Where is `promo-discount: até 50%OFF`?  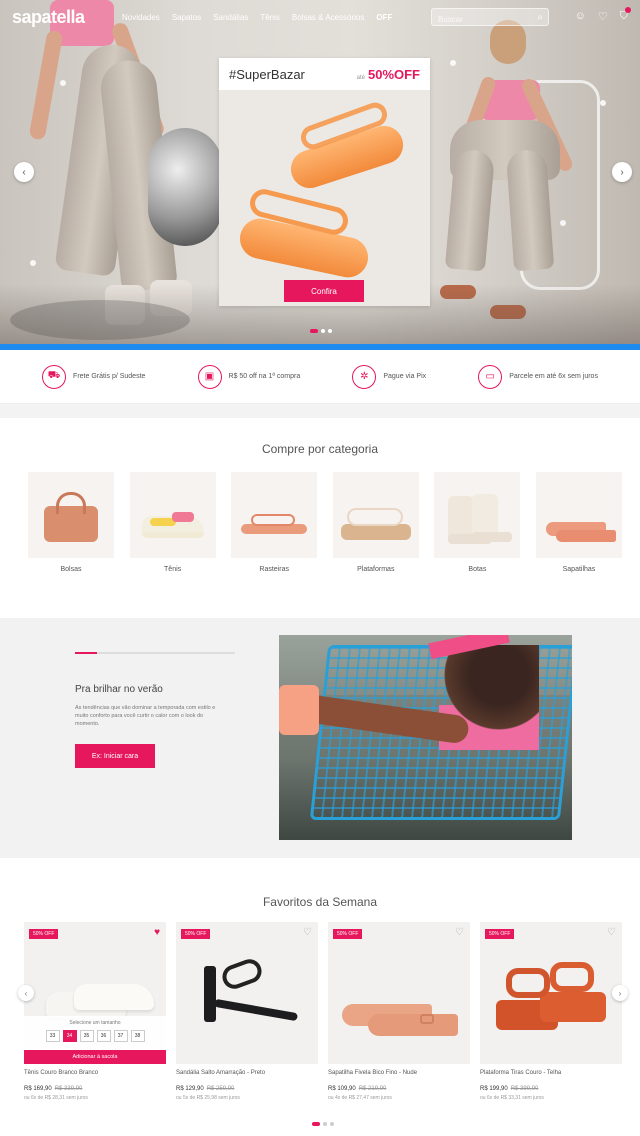
promo-discount: até 50%OFF is located at coordinates (388, 74).